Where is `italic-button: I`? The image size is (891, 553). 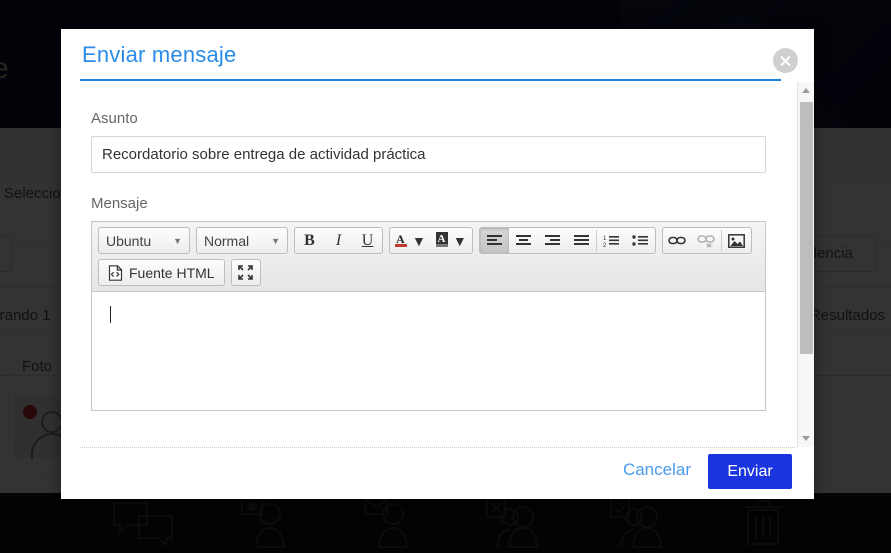 italic-button: I is located at coordinates (338, 240).